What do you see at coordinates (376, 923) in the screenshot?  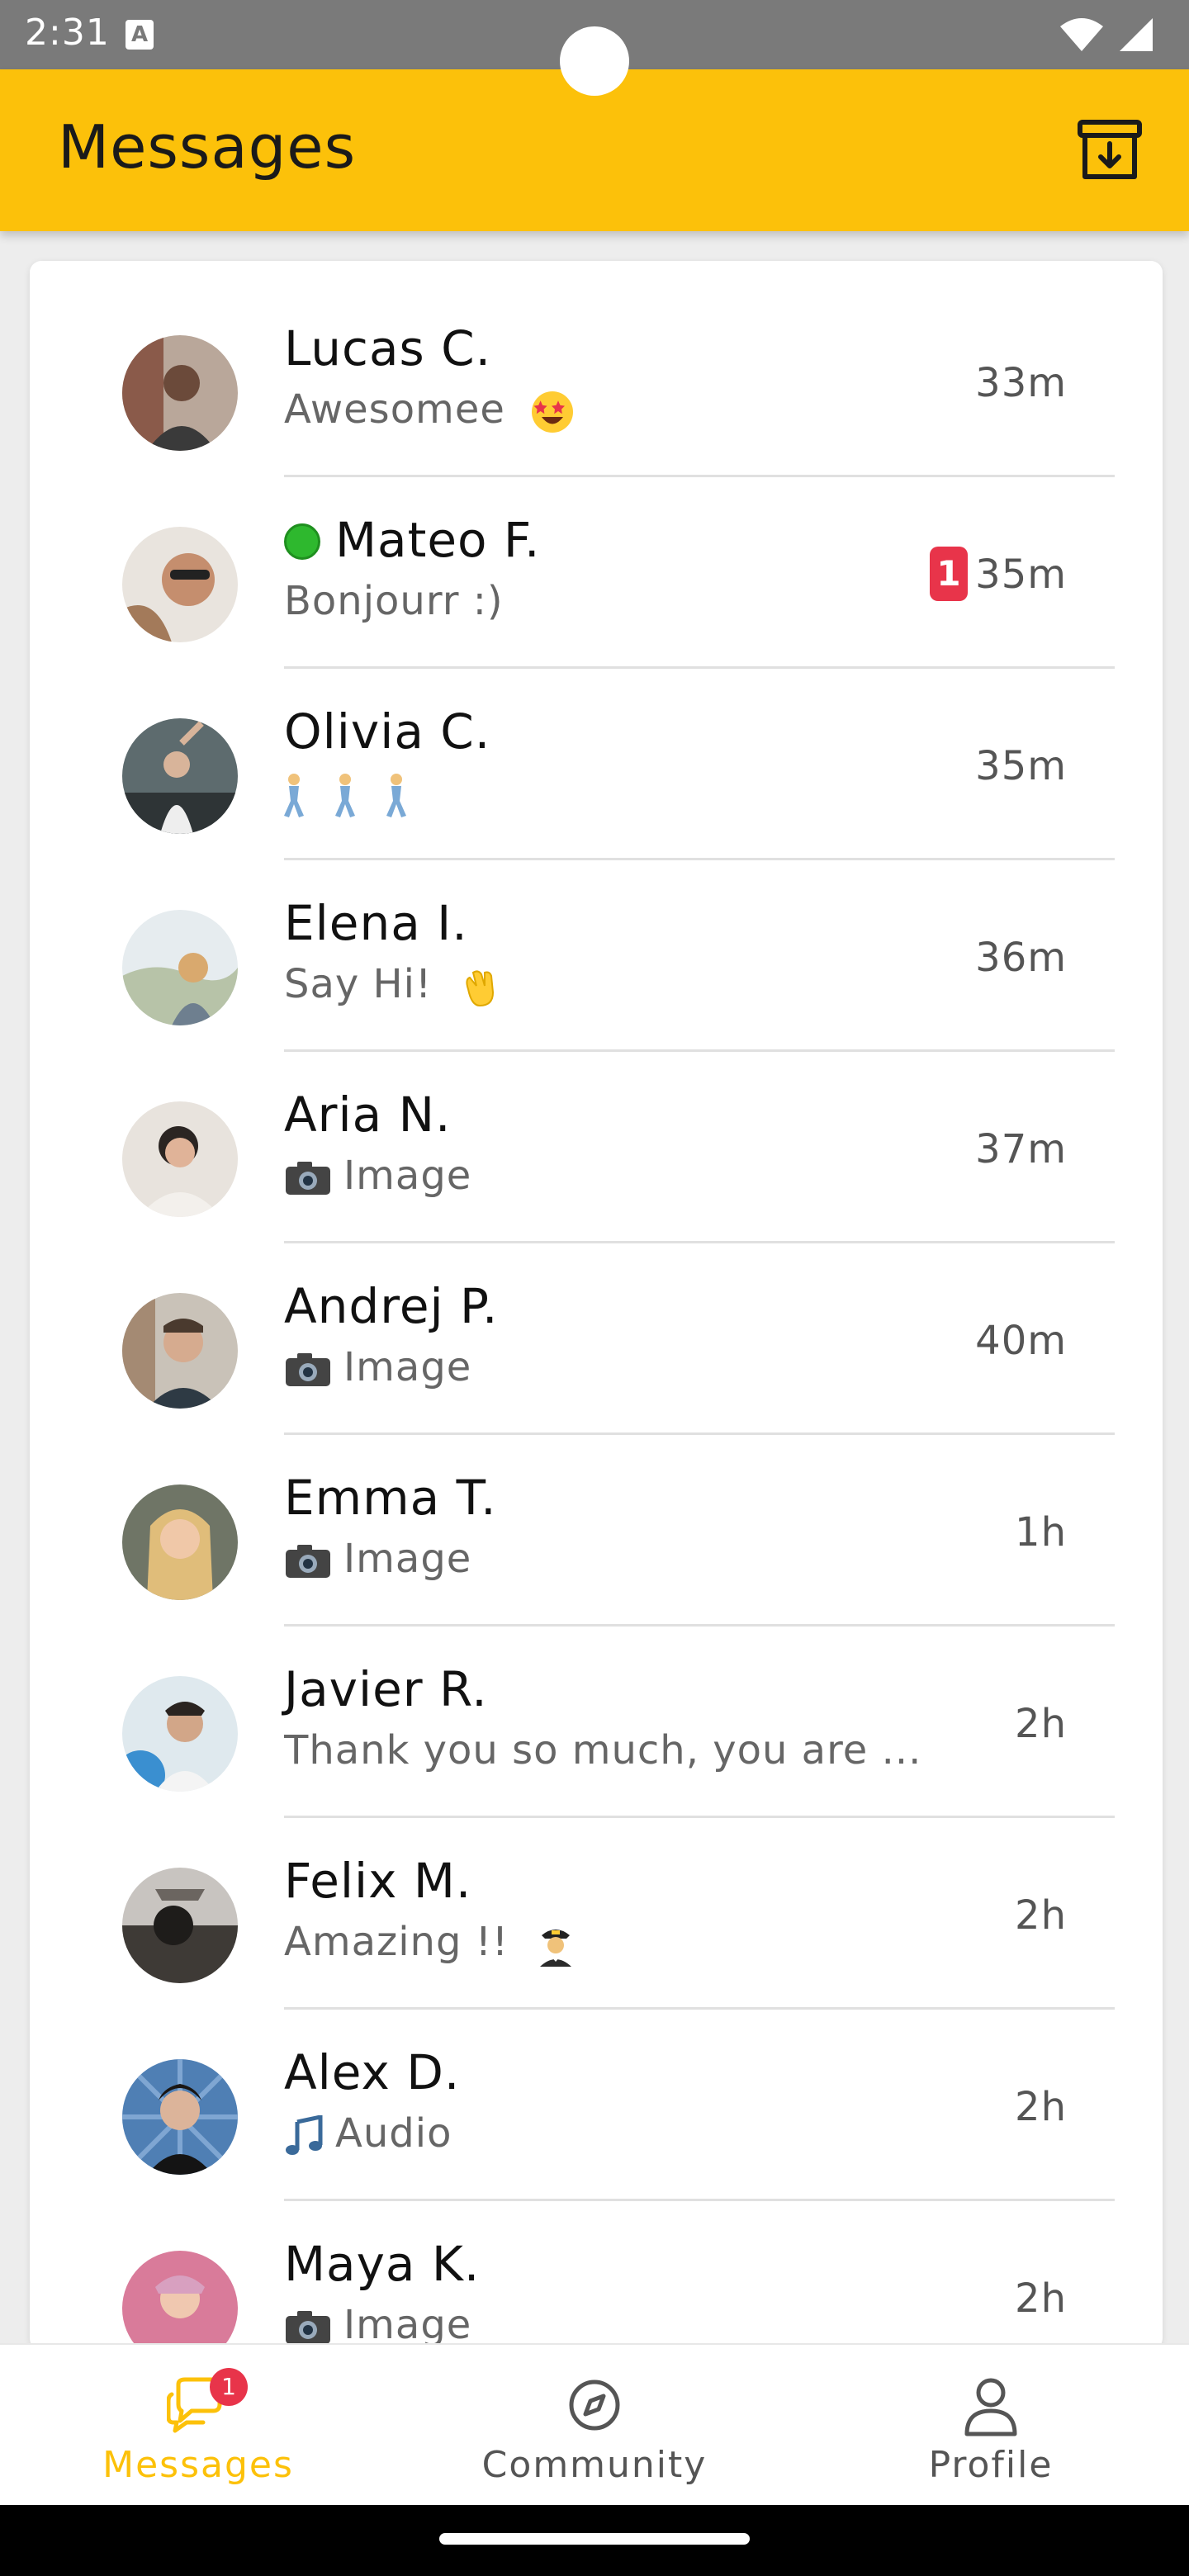 I see `contact-name: Elena I.` at bounding box center [376, 923].